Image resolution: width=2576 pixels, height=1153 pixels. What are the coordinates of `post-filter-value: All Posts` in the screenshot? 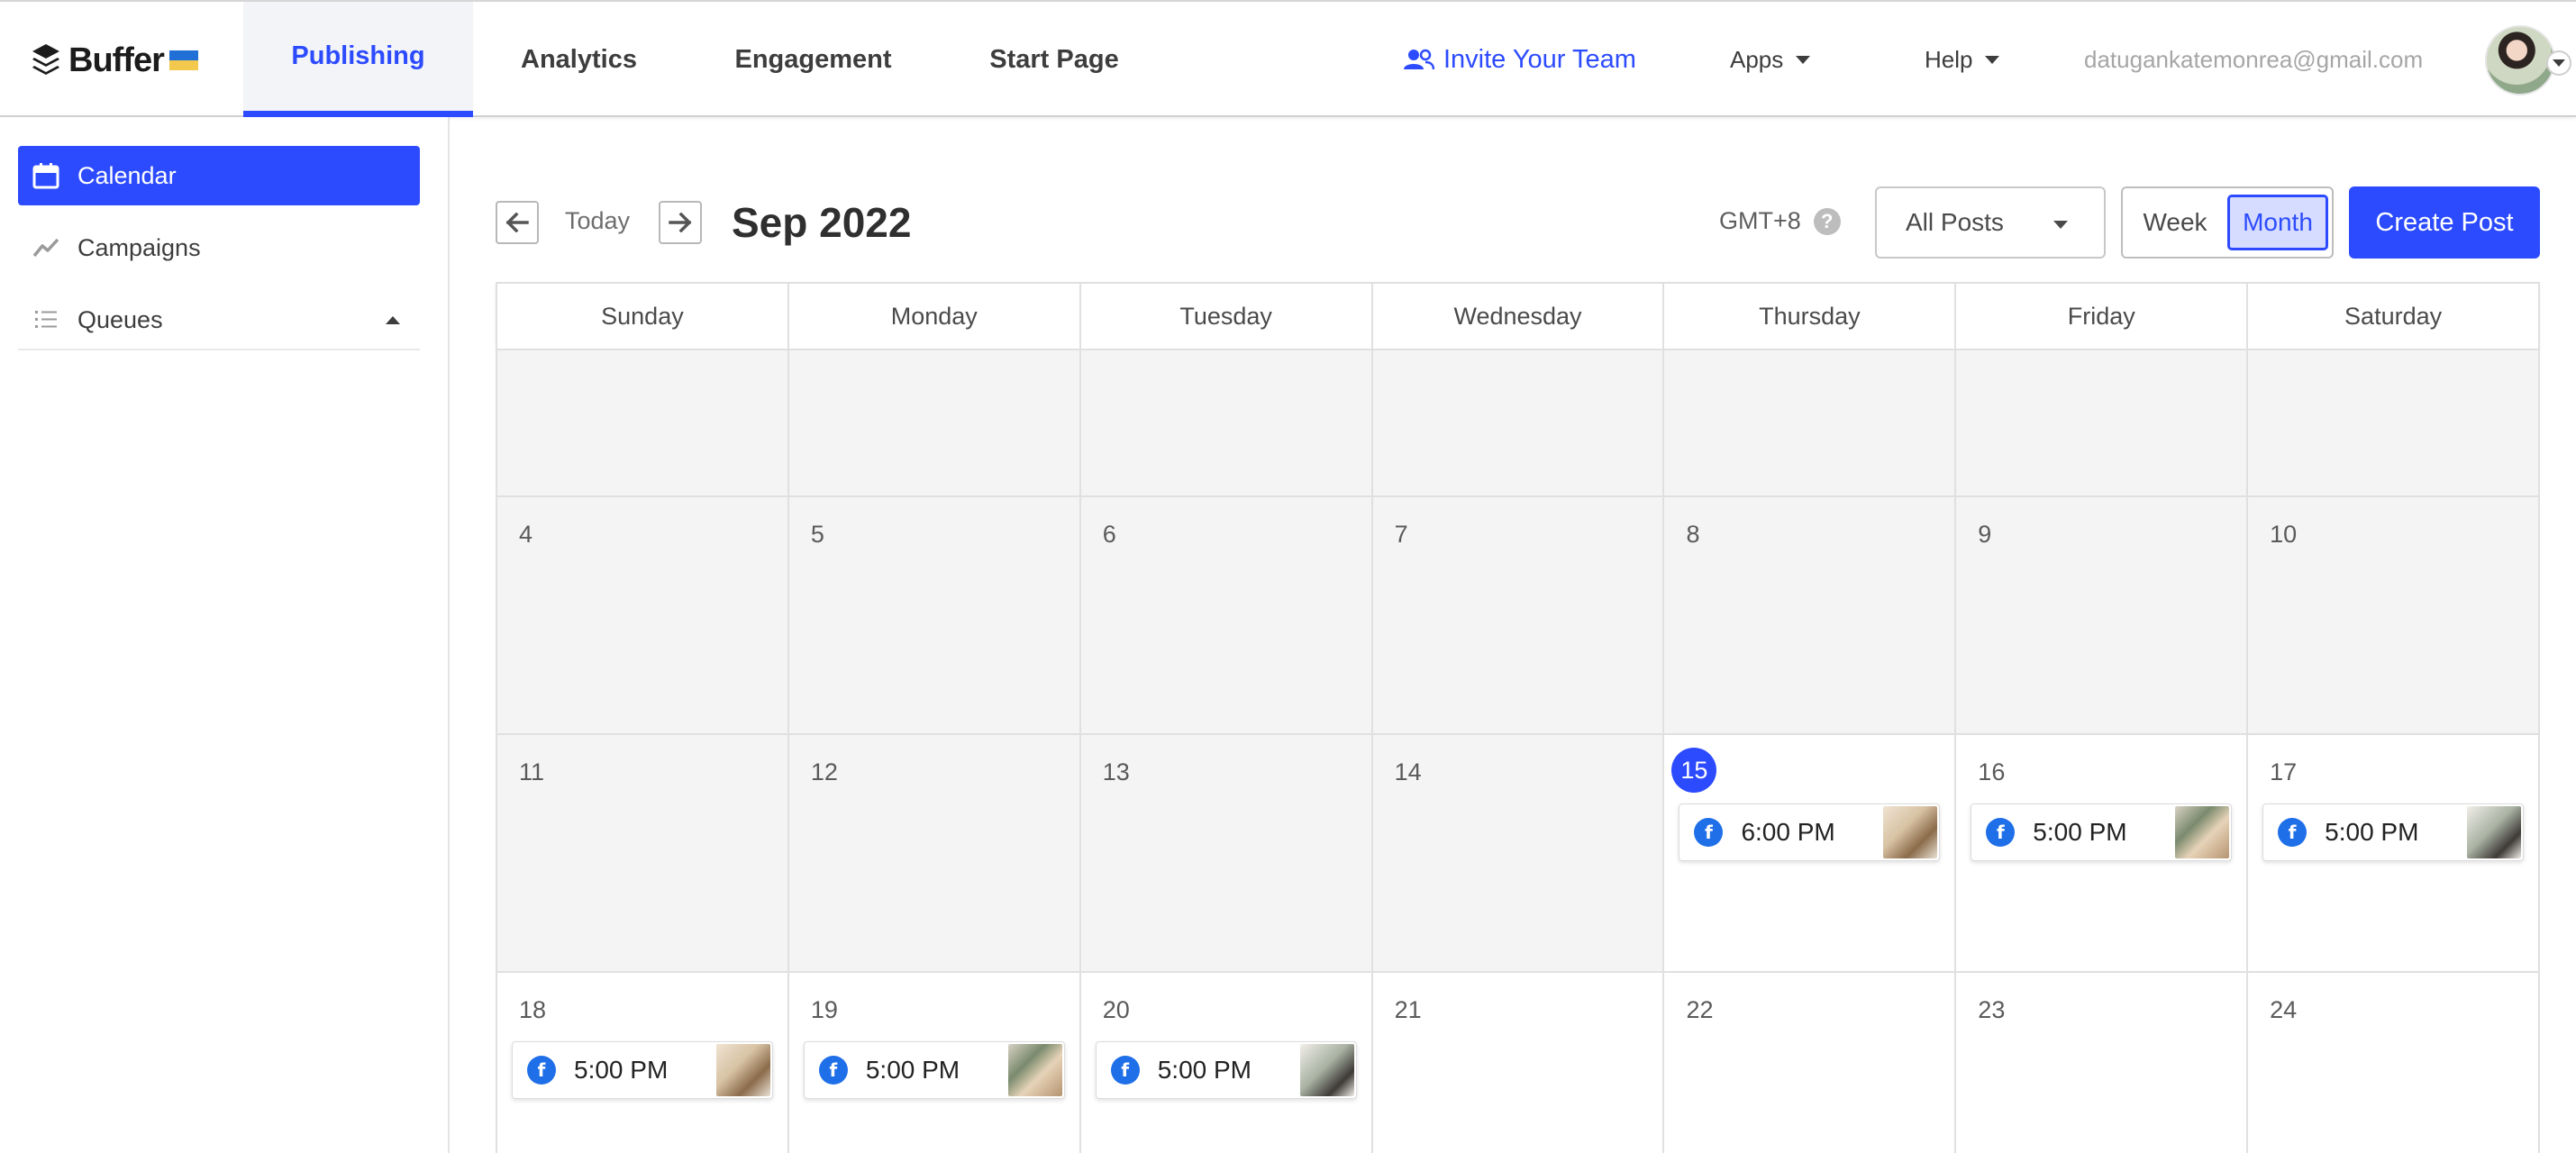 It's located at (1955, 222).